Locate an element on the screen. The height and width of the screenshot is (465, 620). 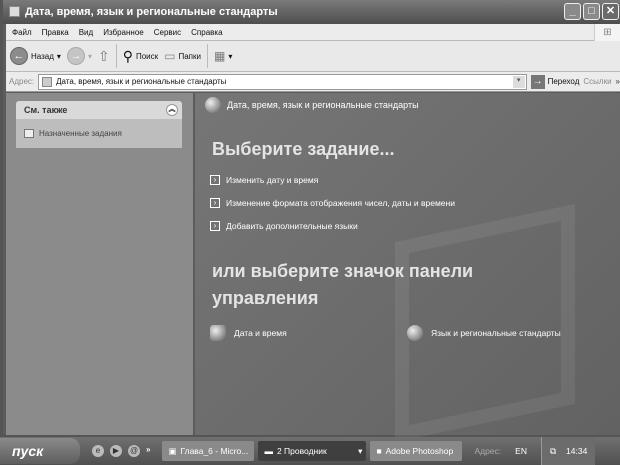
go-button: → Переход is located at coordinates (555, 81).